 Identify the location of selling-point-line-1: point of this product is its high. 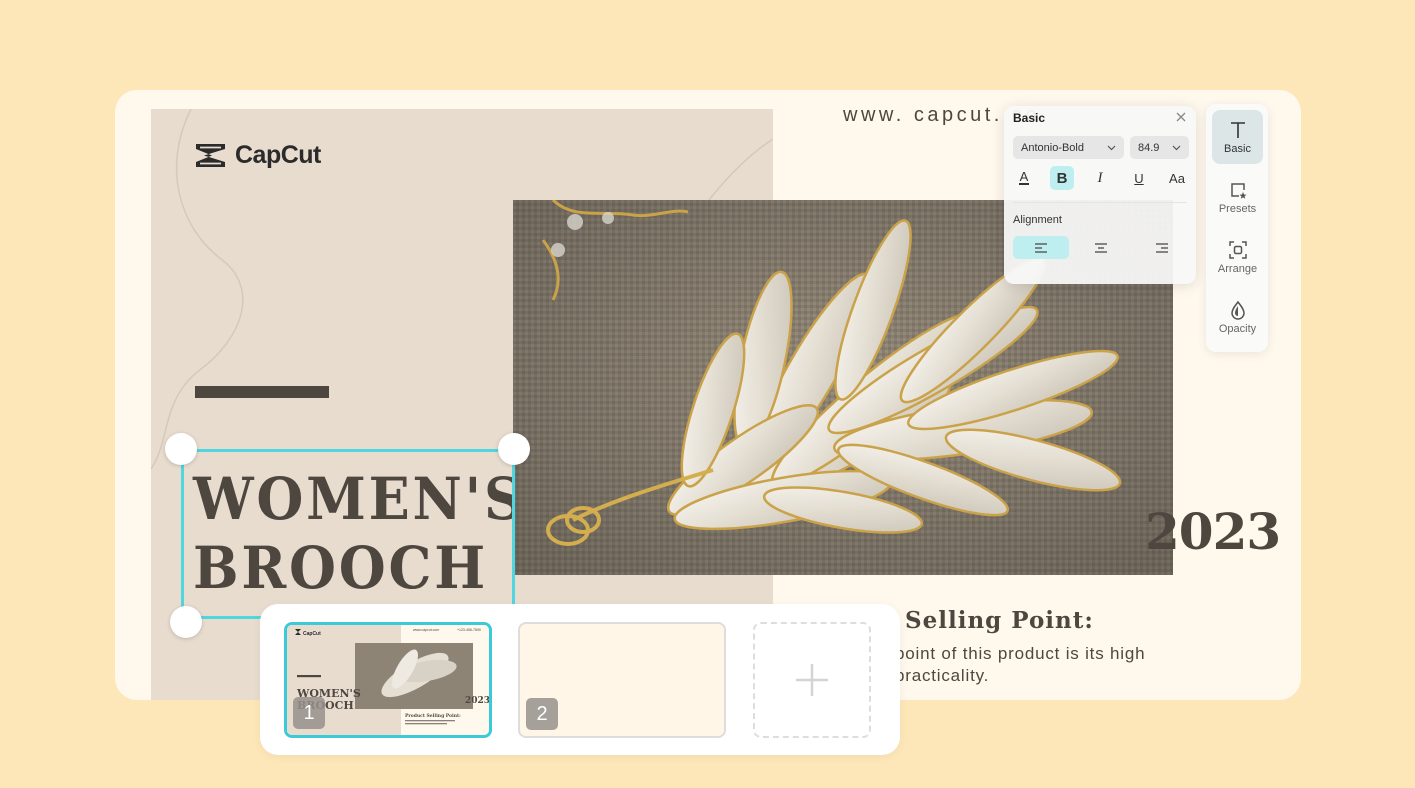
(1020, 653).